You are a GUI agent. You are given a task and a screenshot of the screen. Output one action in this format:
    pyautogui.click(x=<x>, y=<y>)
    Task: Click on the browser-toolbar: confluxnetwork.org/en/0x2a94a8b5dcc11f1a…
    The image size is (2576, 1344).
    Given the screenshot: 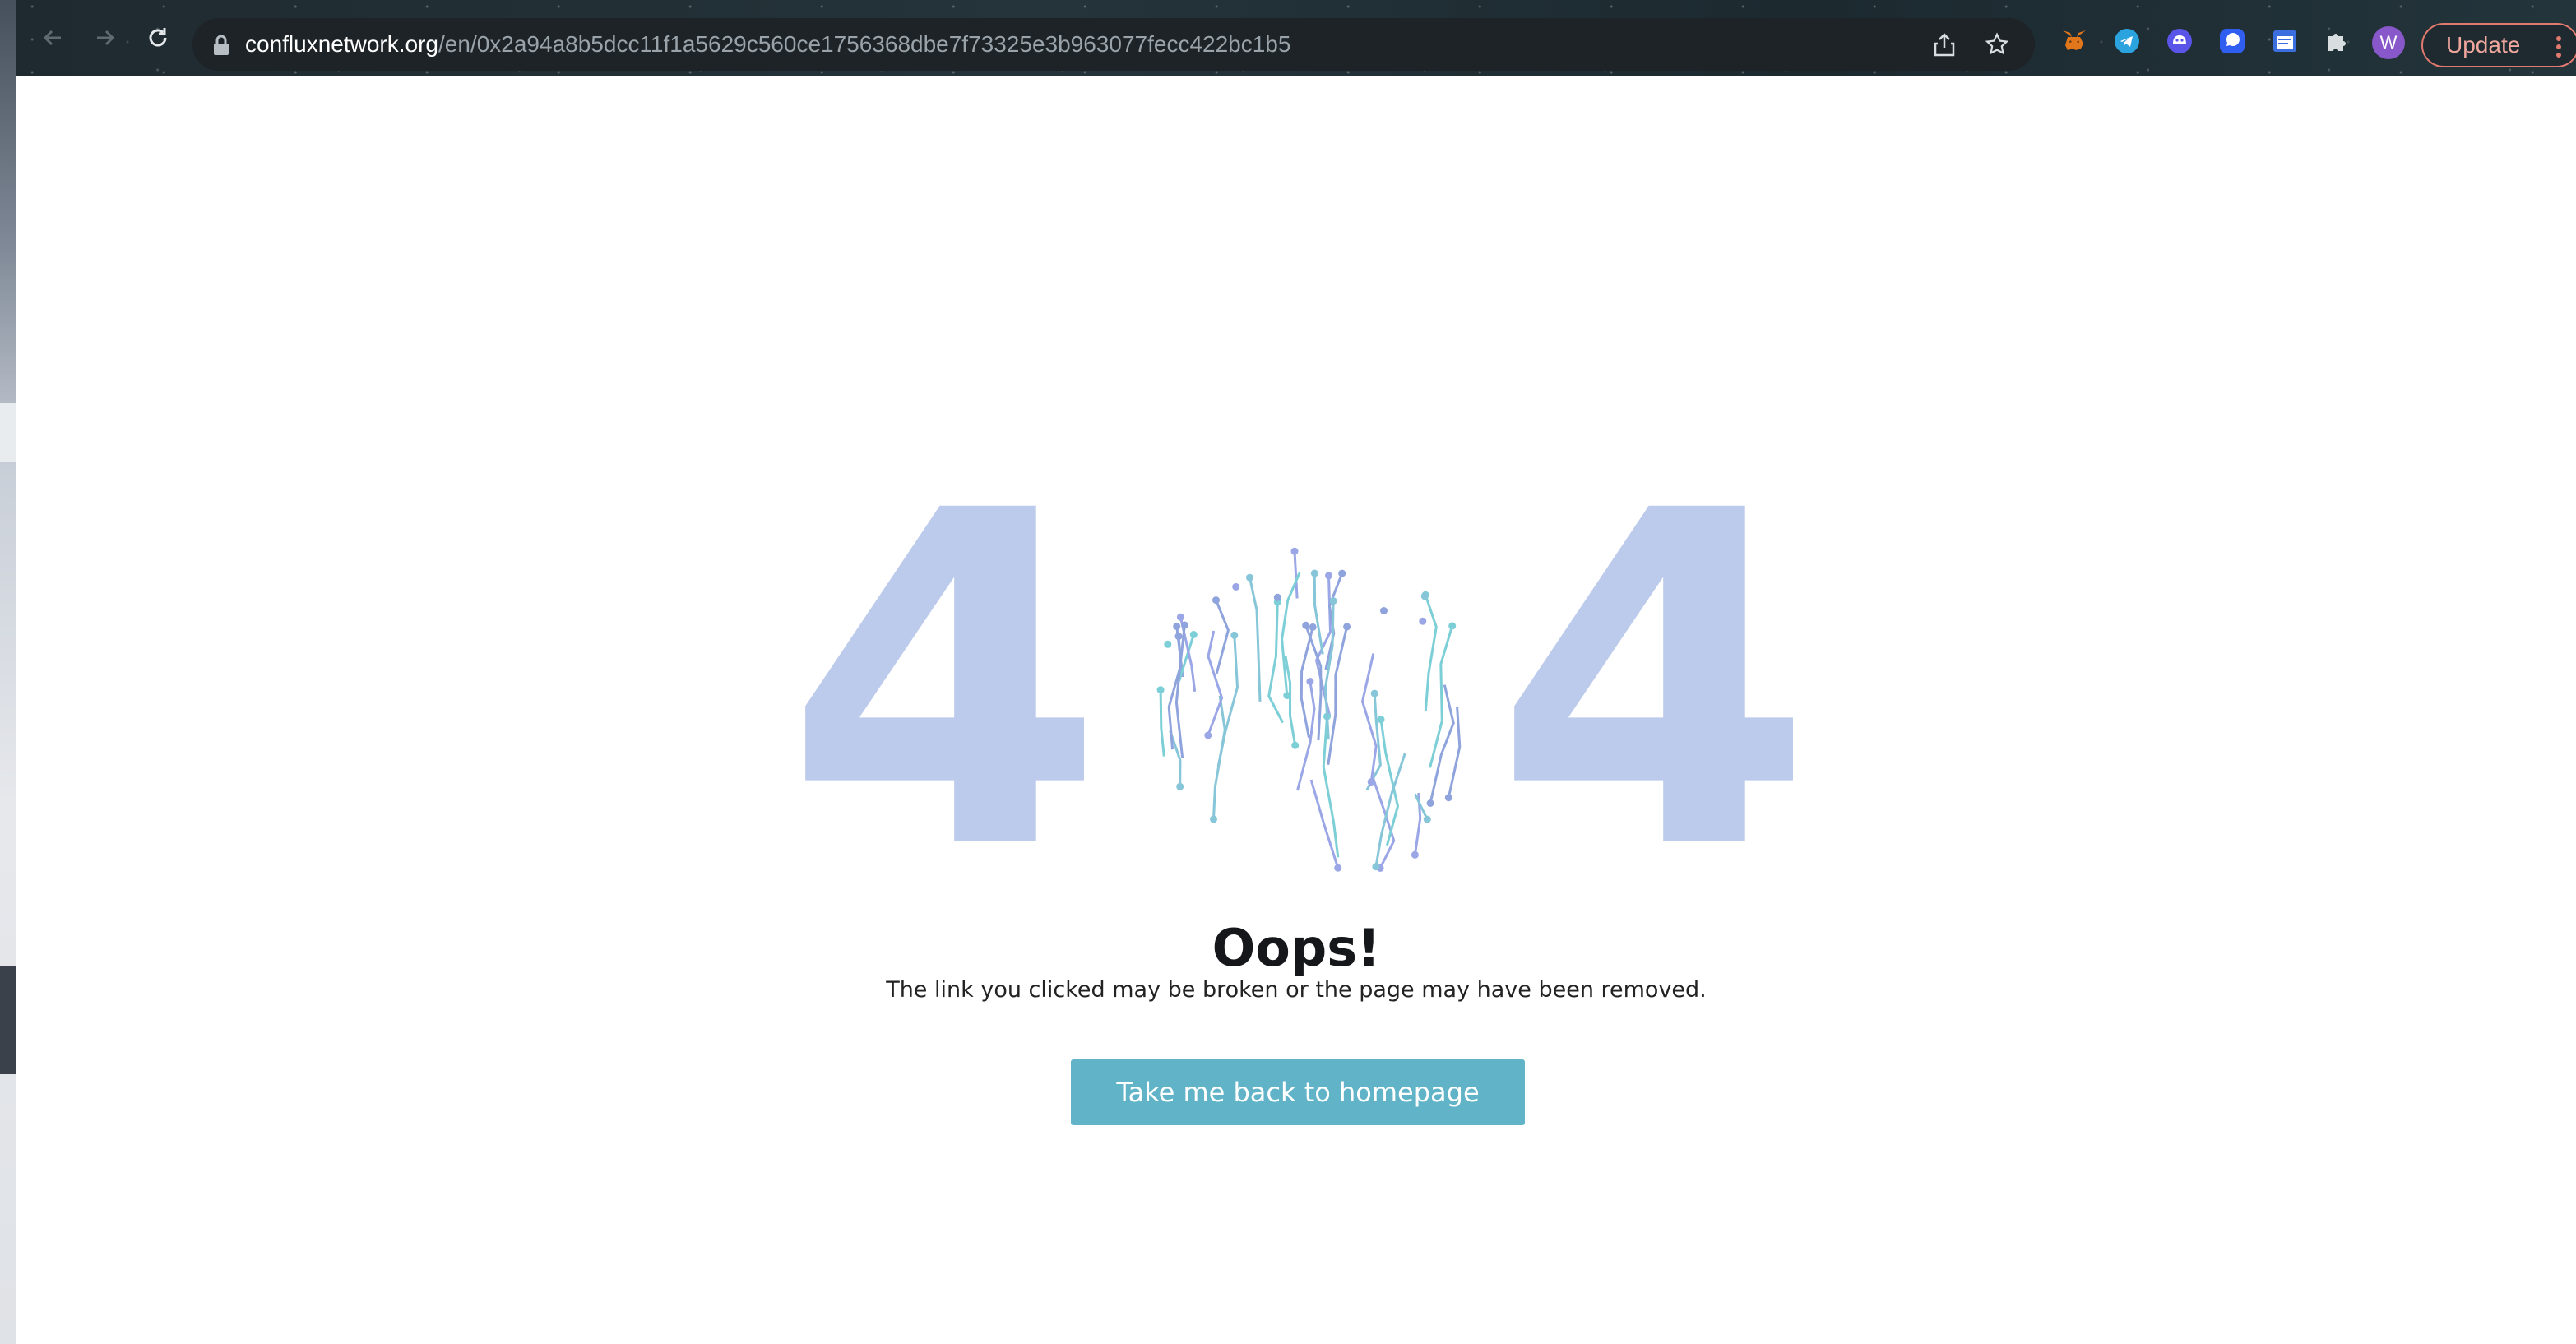 What is the action you would take?
    pyautogui.click(x=1296, y=38)
    